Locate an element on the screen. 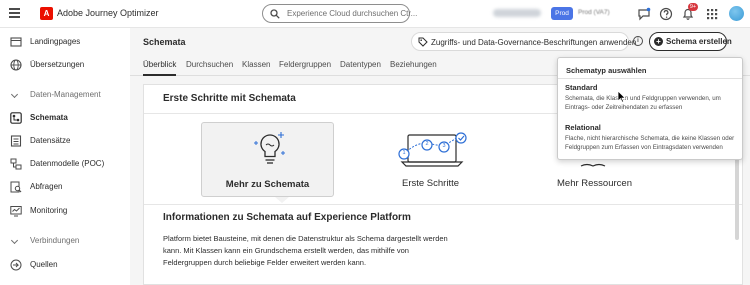 This screenshot has width=750, height=285. sidebar-item-quellen: Quellen is located at coordinates (65, 265).